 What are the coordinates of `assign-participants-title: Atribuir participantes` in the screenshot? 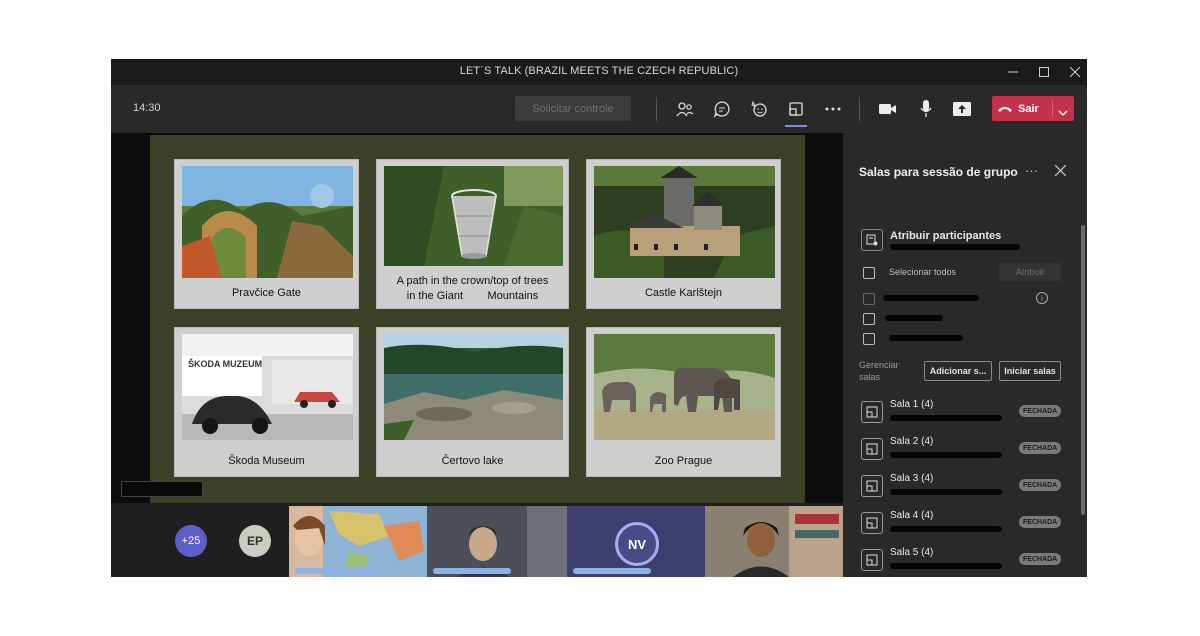 It's located at (945, 236).